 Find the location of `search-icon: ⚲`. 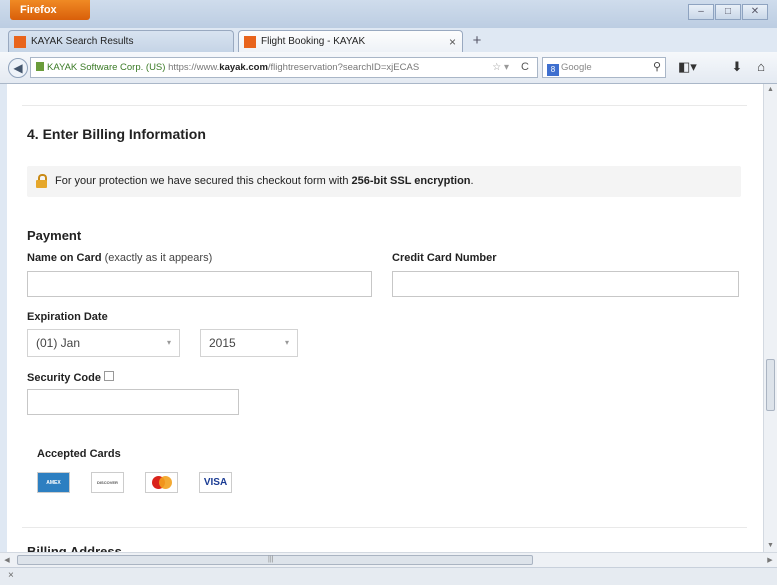

search-icon: ⚲ is located at coordinates (657, 67).